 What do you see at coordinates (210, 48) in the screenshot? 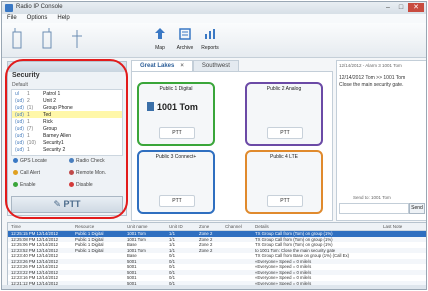
I see `reports-label: Reports` at bounding box center [210, 48].